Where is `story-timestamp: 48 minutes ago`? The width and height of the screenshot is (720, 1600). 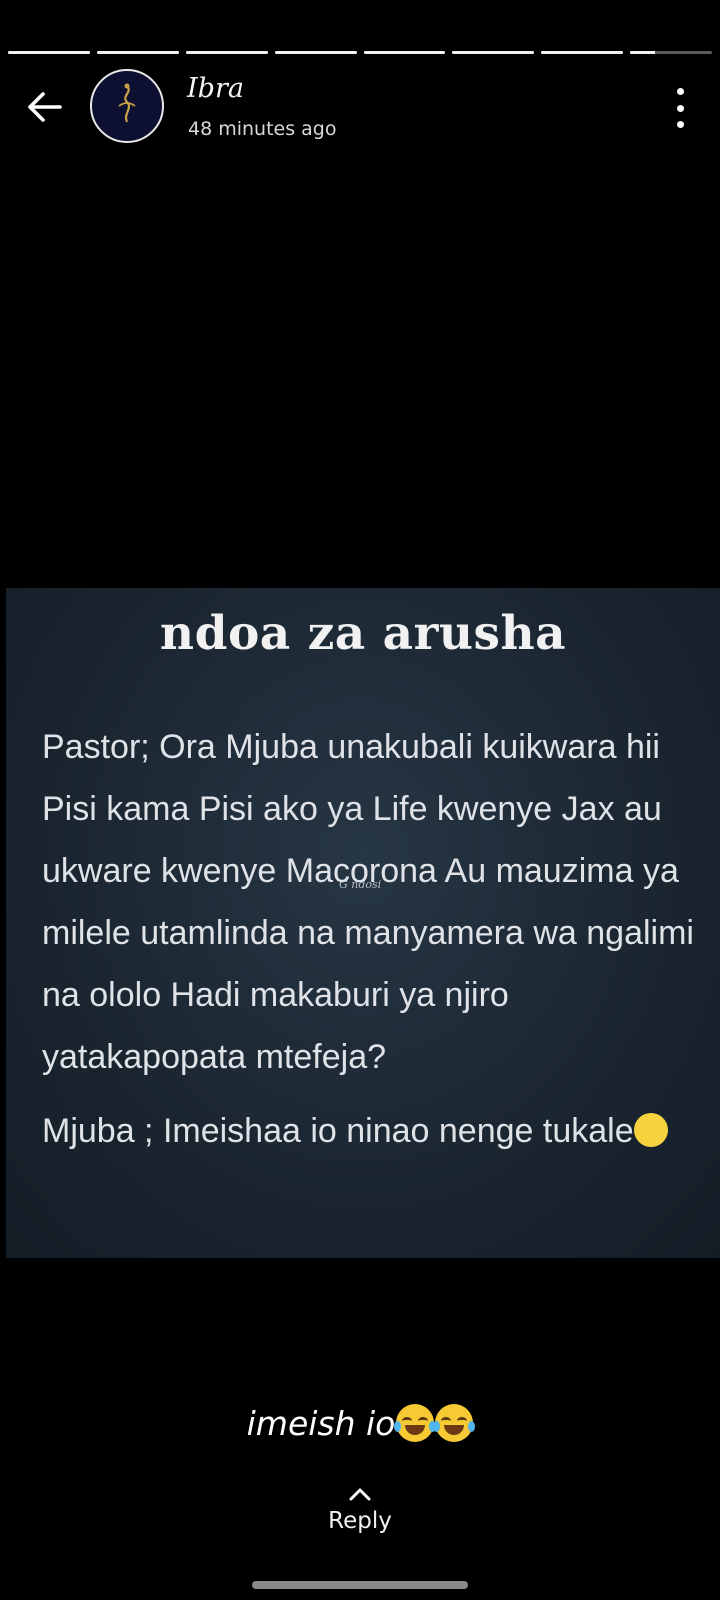 story-timestamp: 48 minutes ago is located at coordinates (262, 129).